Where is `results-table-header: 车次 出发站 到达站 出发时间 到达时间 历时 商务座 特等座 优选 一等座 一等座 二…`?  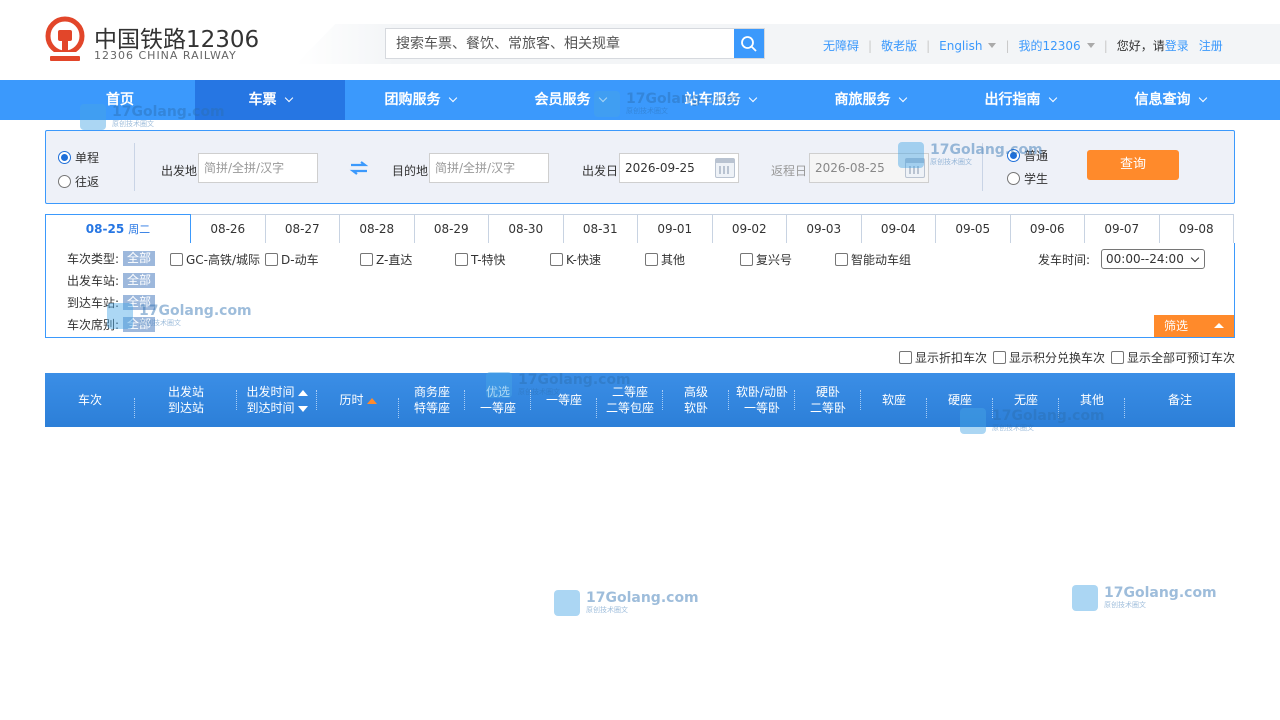
results-table-header: 车次 出发站 到达站 出发时间 到达时间 历时 商务座 特等座 优选 一等座 一等座 二… is located at coordinates (640, 400).